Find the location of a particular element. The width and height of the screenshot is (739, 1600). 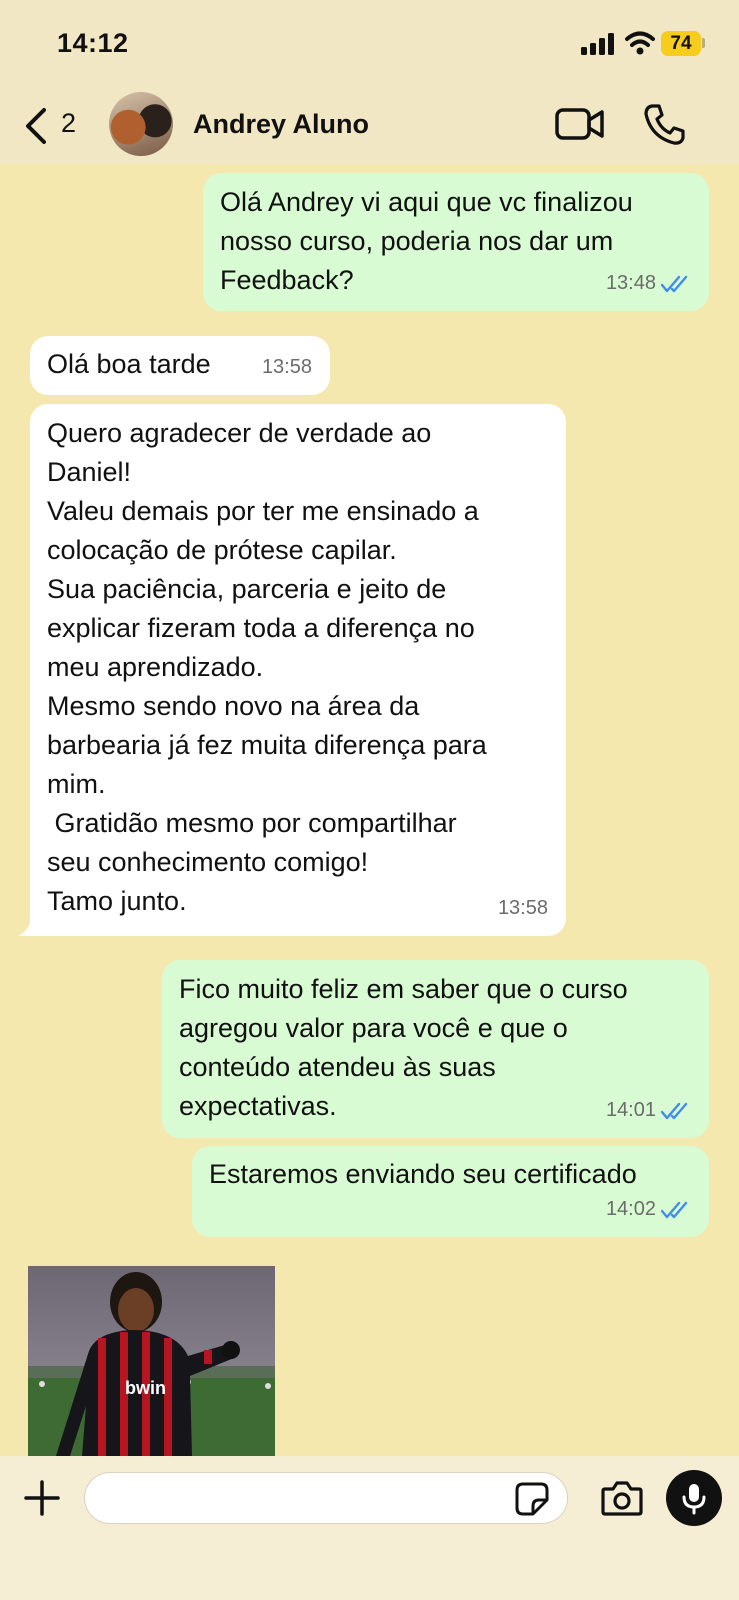

phone-call-icon is located at coordinates (664, 124).